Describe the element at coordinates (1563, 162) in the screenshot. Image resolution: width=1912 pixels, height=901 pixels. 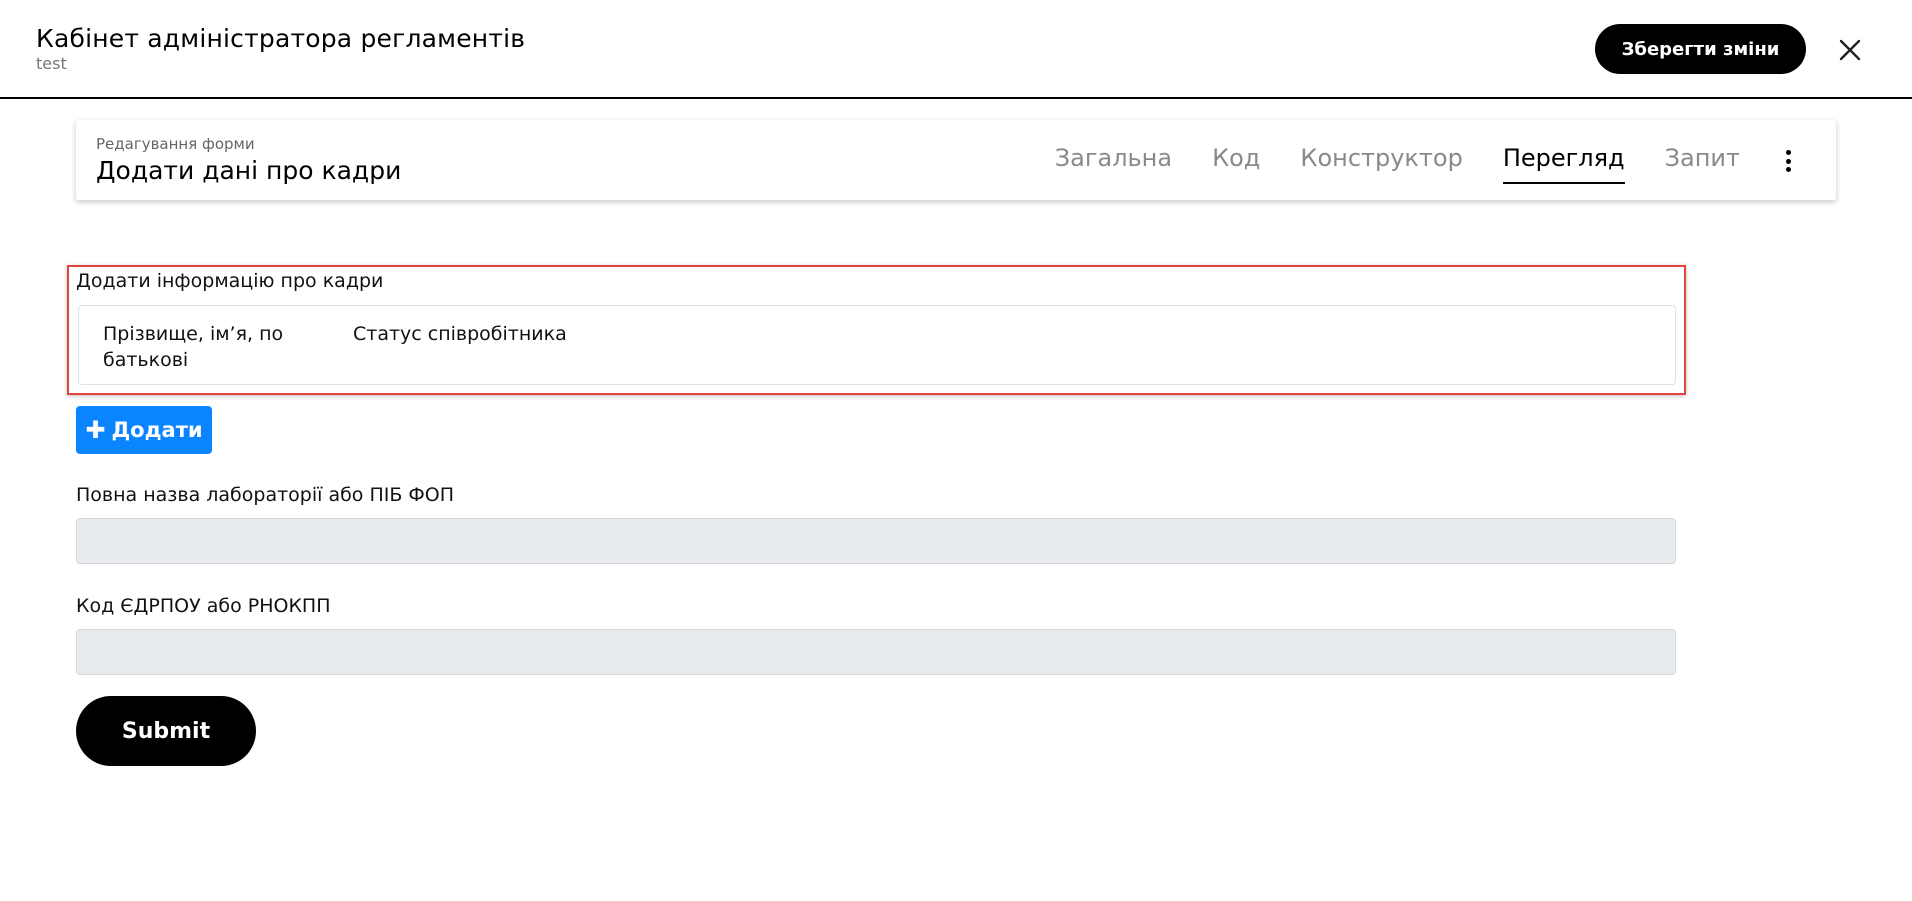
I see `tab-preview: Перегляд` at that location.